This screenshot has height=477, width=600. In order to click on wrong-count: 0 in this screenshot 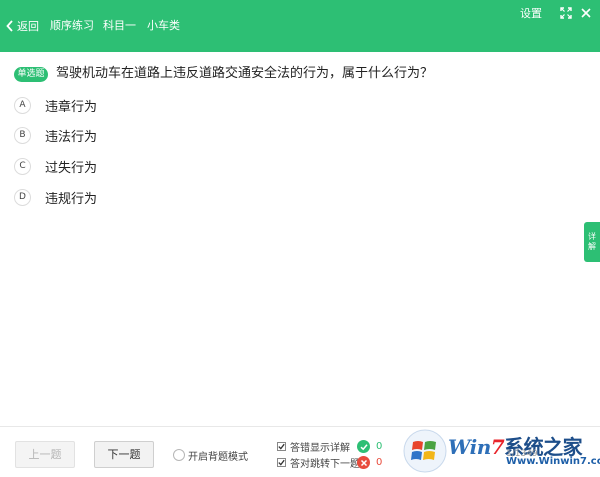, I will do `click(379, 462)`.